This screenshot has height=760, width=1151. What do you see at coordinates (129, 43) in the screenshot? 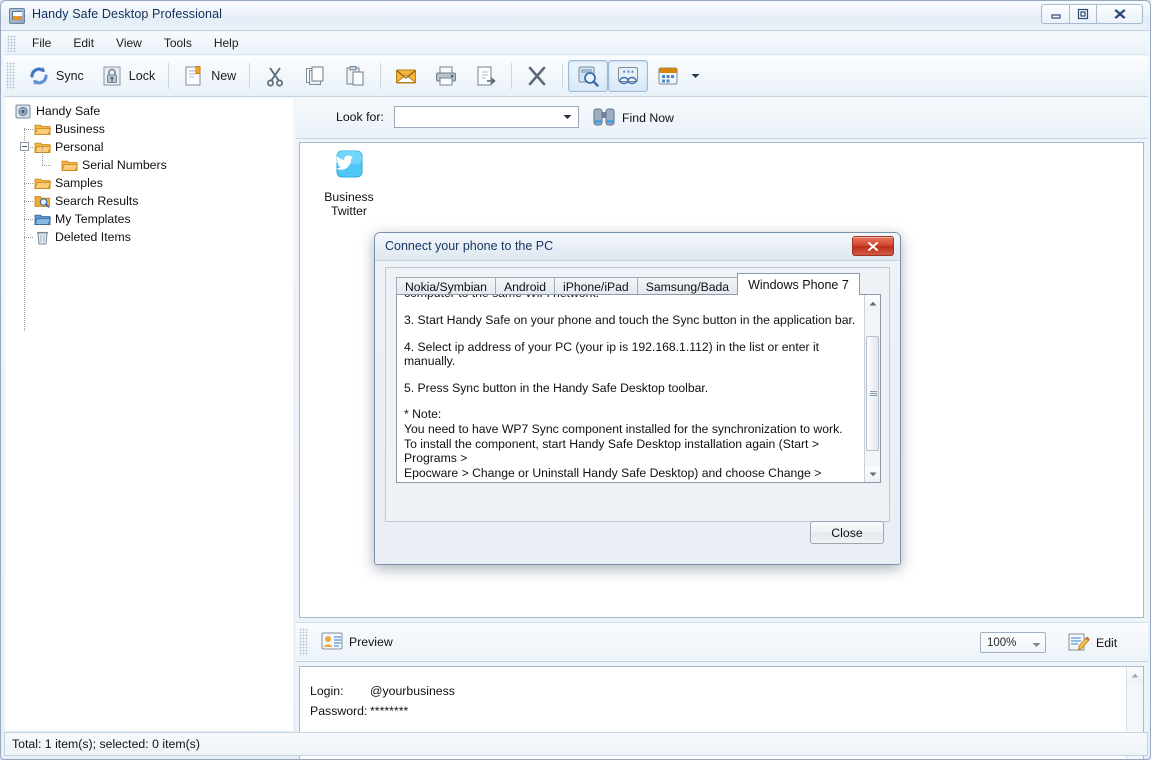
I see `menu-view: View` at bounding box center [129, 43].